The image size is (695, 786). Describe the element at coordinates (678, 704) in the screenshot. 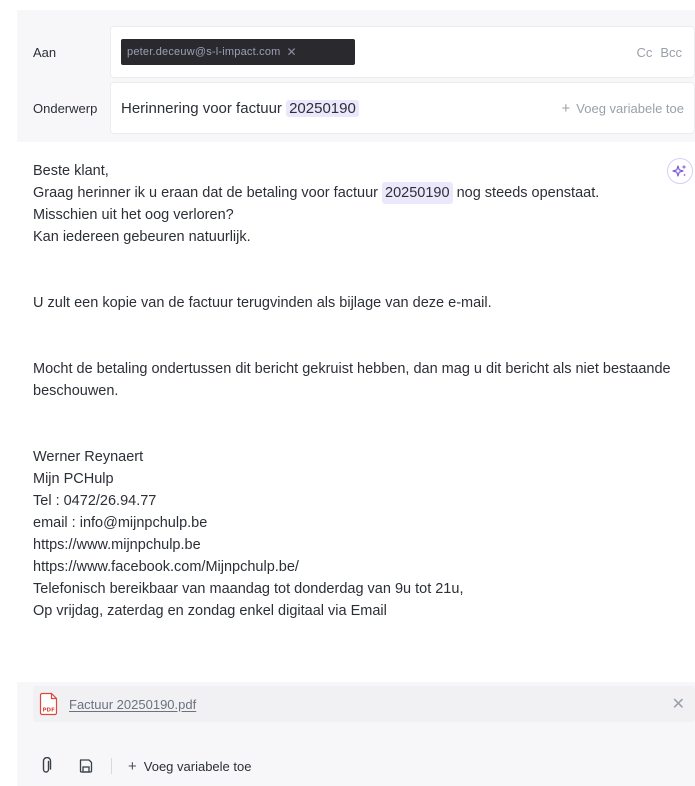

I see `remove-attachment-icon: ✕` at that location.